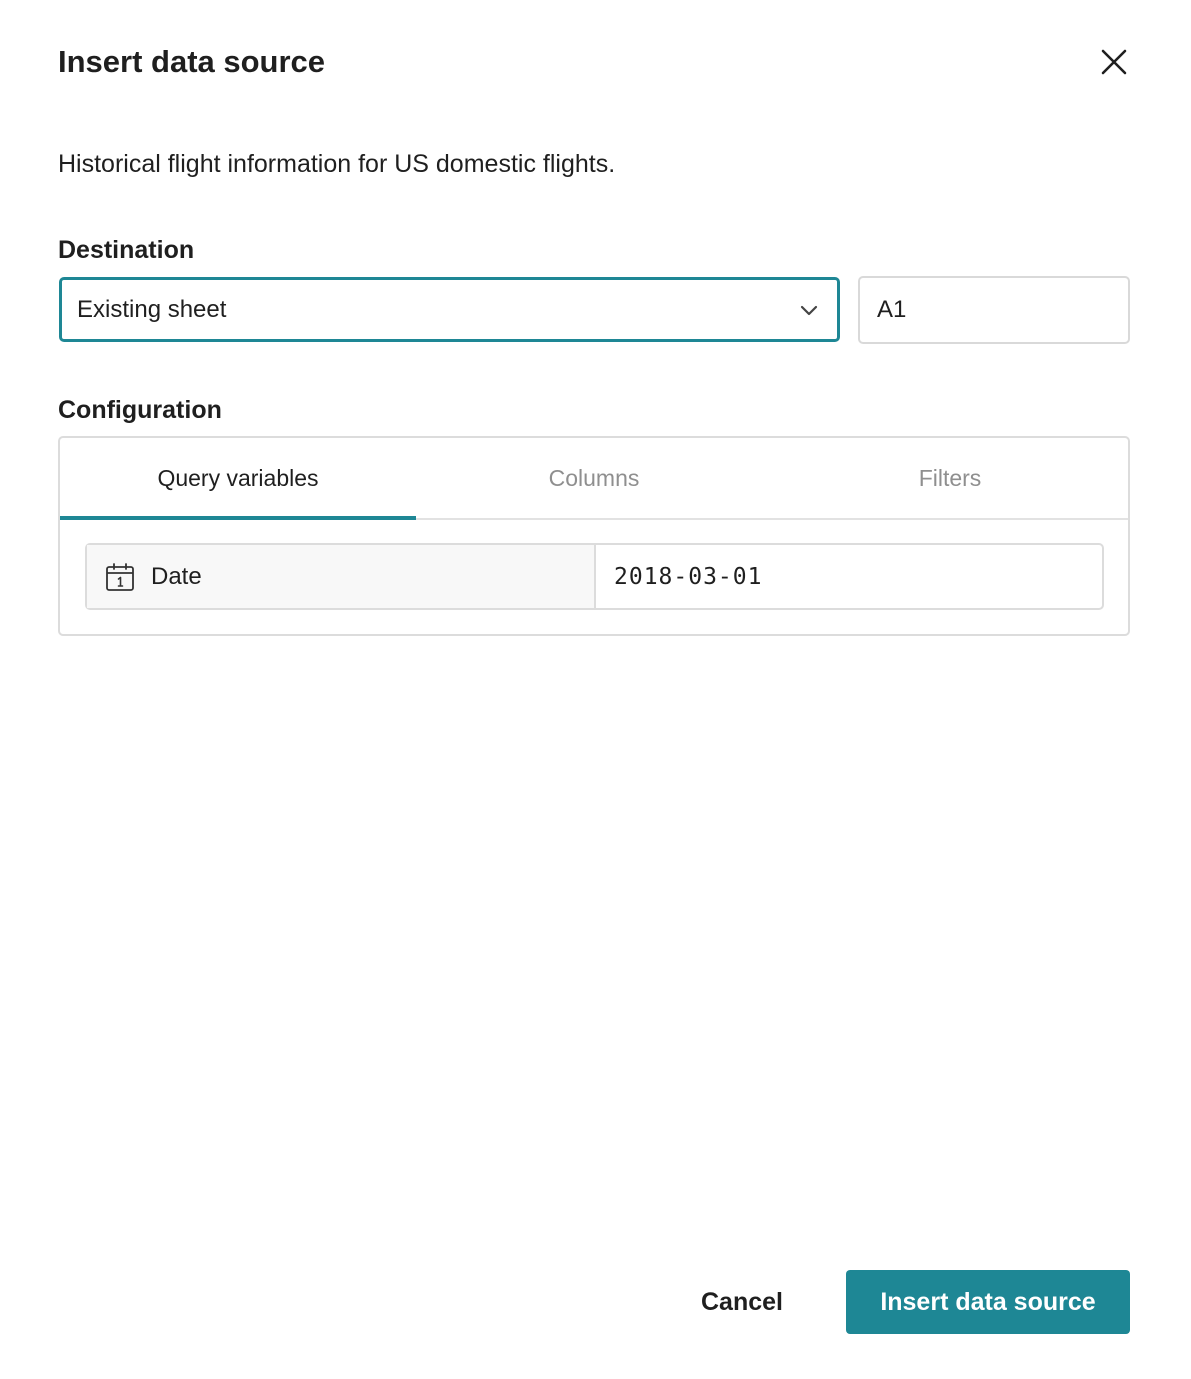  Describe the element at coordinates (120, 577) in the screenshot. I see `calendar-icon` at that location.